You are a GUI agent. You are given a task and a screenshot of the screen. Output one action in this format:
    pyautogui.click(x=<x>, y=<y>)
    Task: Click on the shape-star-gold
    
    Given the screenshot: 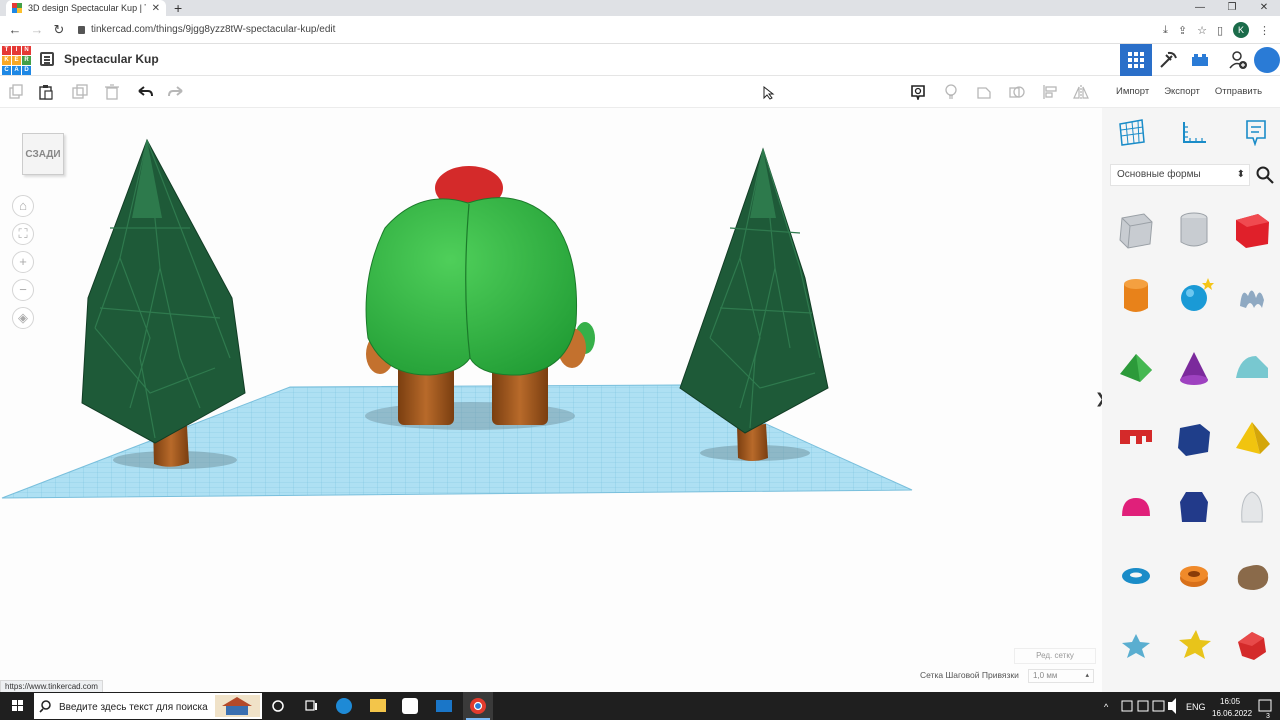 What is the action you would take?
    pyautogui.click(x=1194, y=646)
    